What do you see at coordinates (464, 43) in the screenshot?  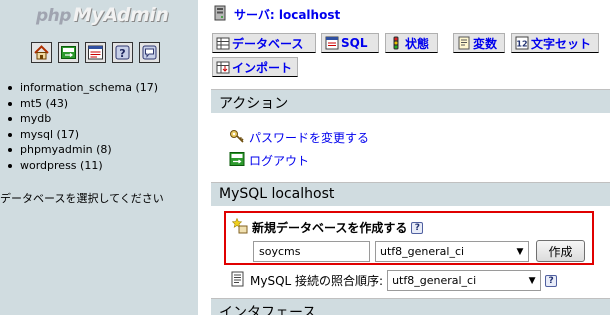 I see `variables-icon` at bounding box center [464, 43].